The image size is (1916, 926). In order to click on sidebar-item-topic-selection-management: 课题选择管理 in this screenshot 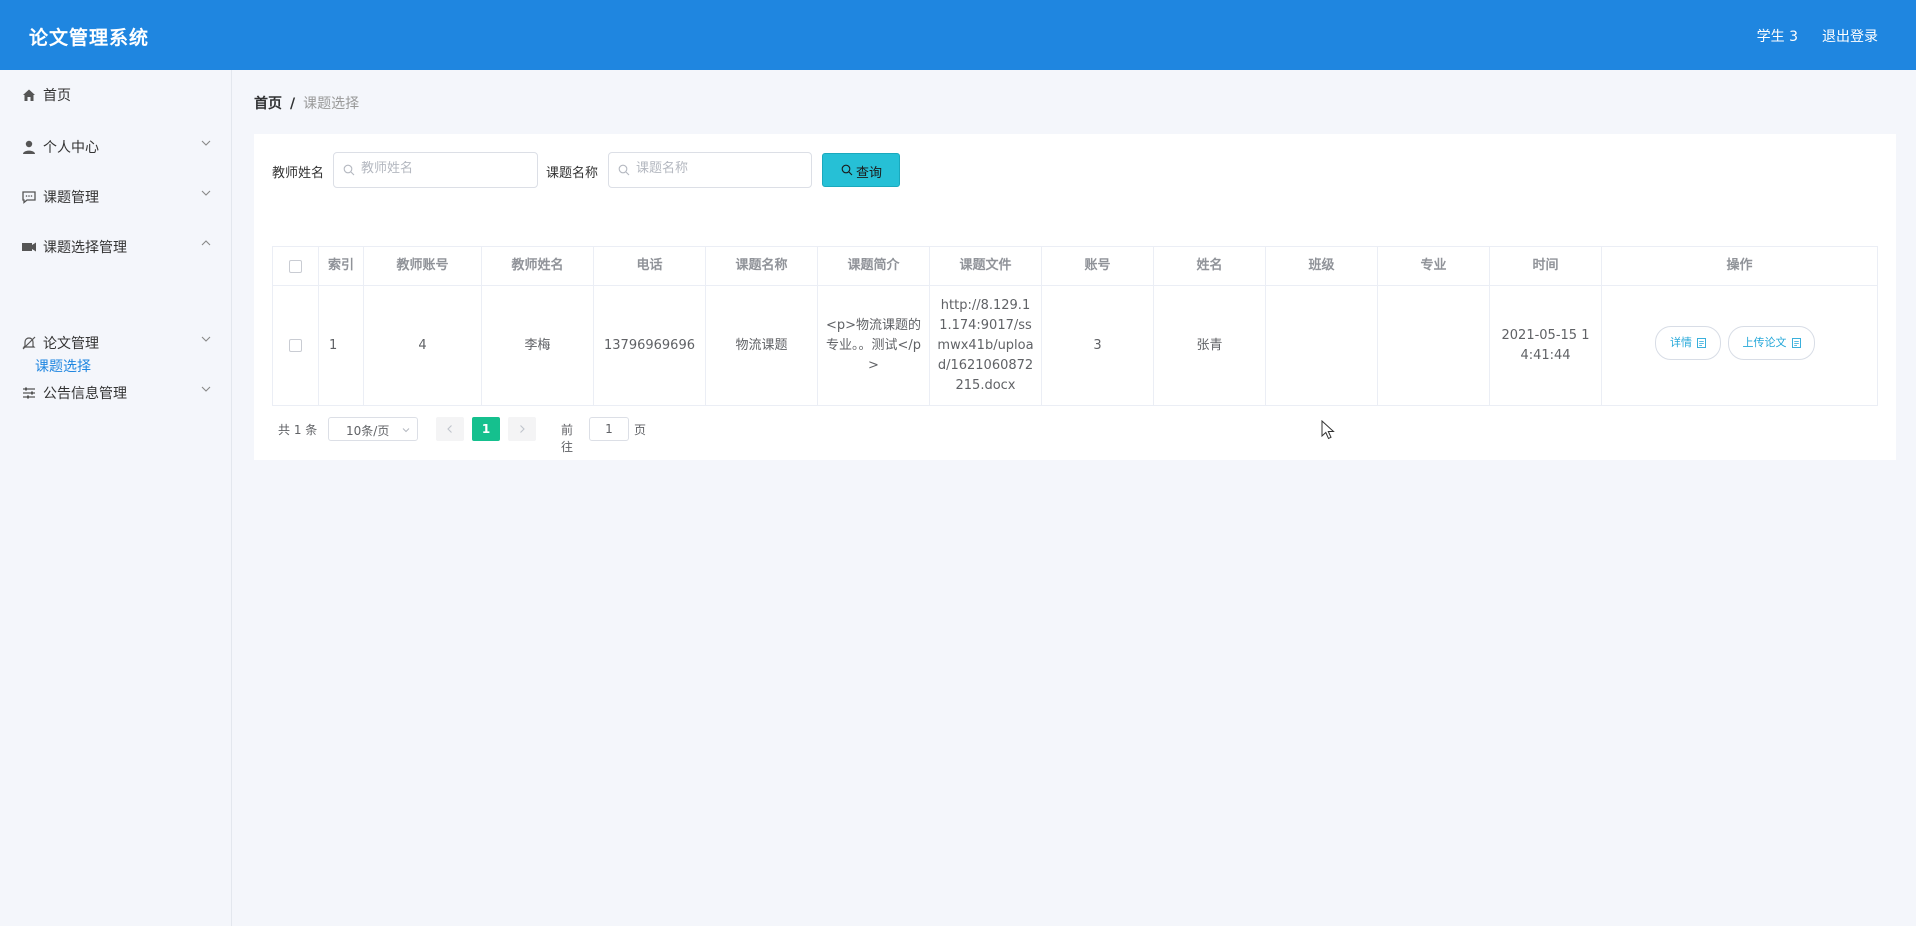, I will do `click(116, 247)`.